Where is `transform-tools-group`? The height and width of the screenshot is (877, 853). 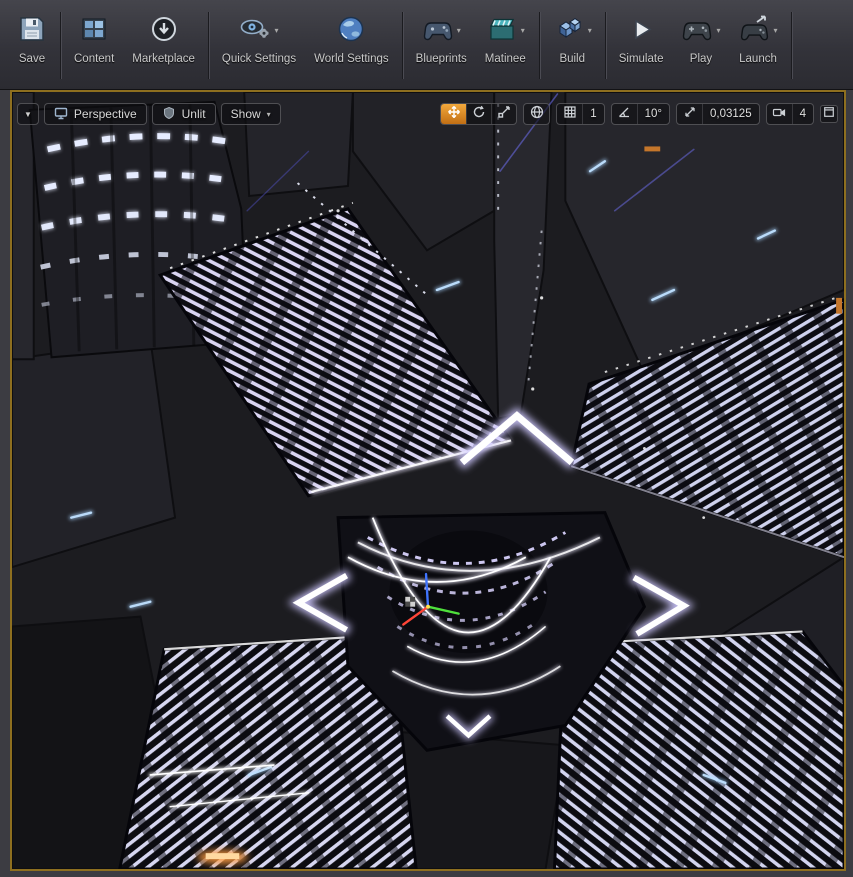 transform-tools-group is located at coordinates (479, 114).